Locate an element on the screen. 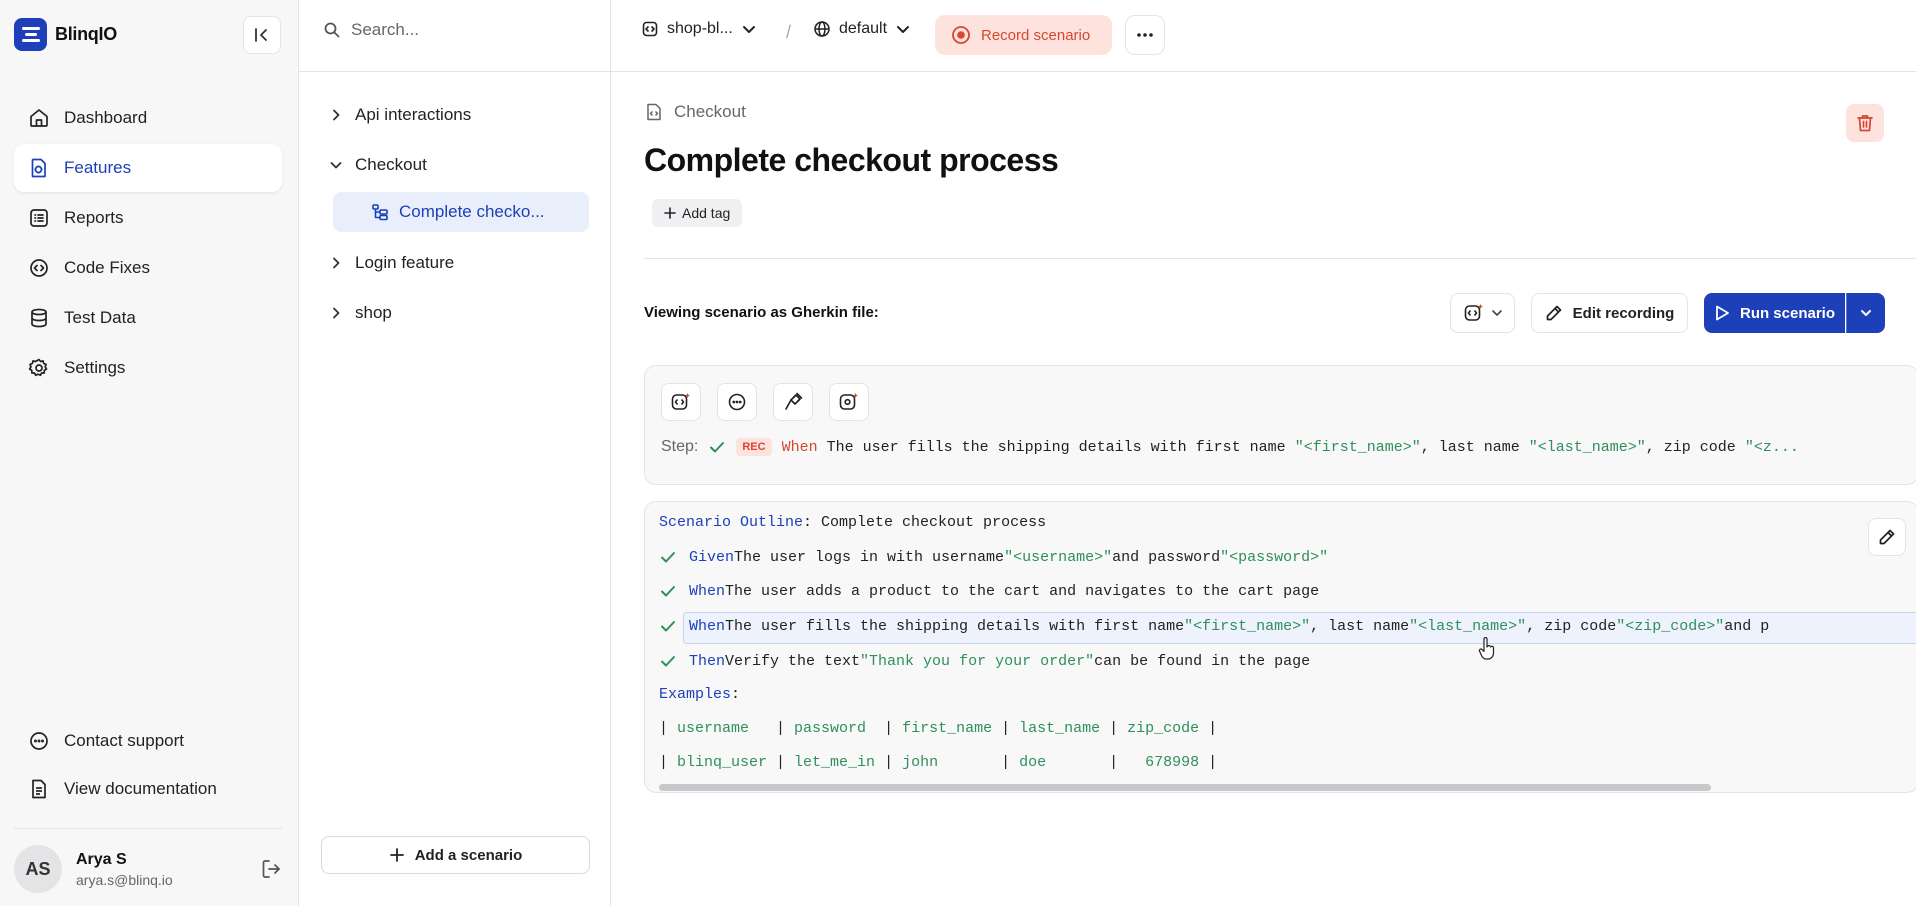  feature-icon is located at coordinates (38, 168).